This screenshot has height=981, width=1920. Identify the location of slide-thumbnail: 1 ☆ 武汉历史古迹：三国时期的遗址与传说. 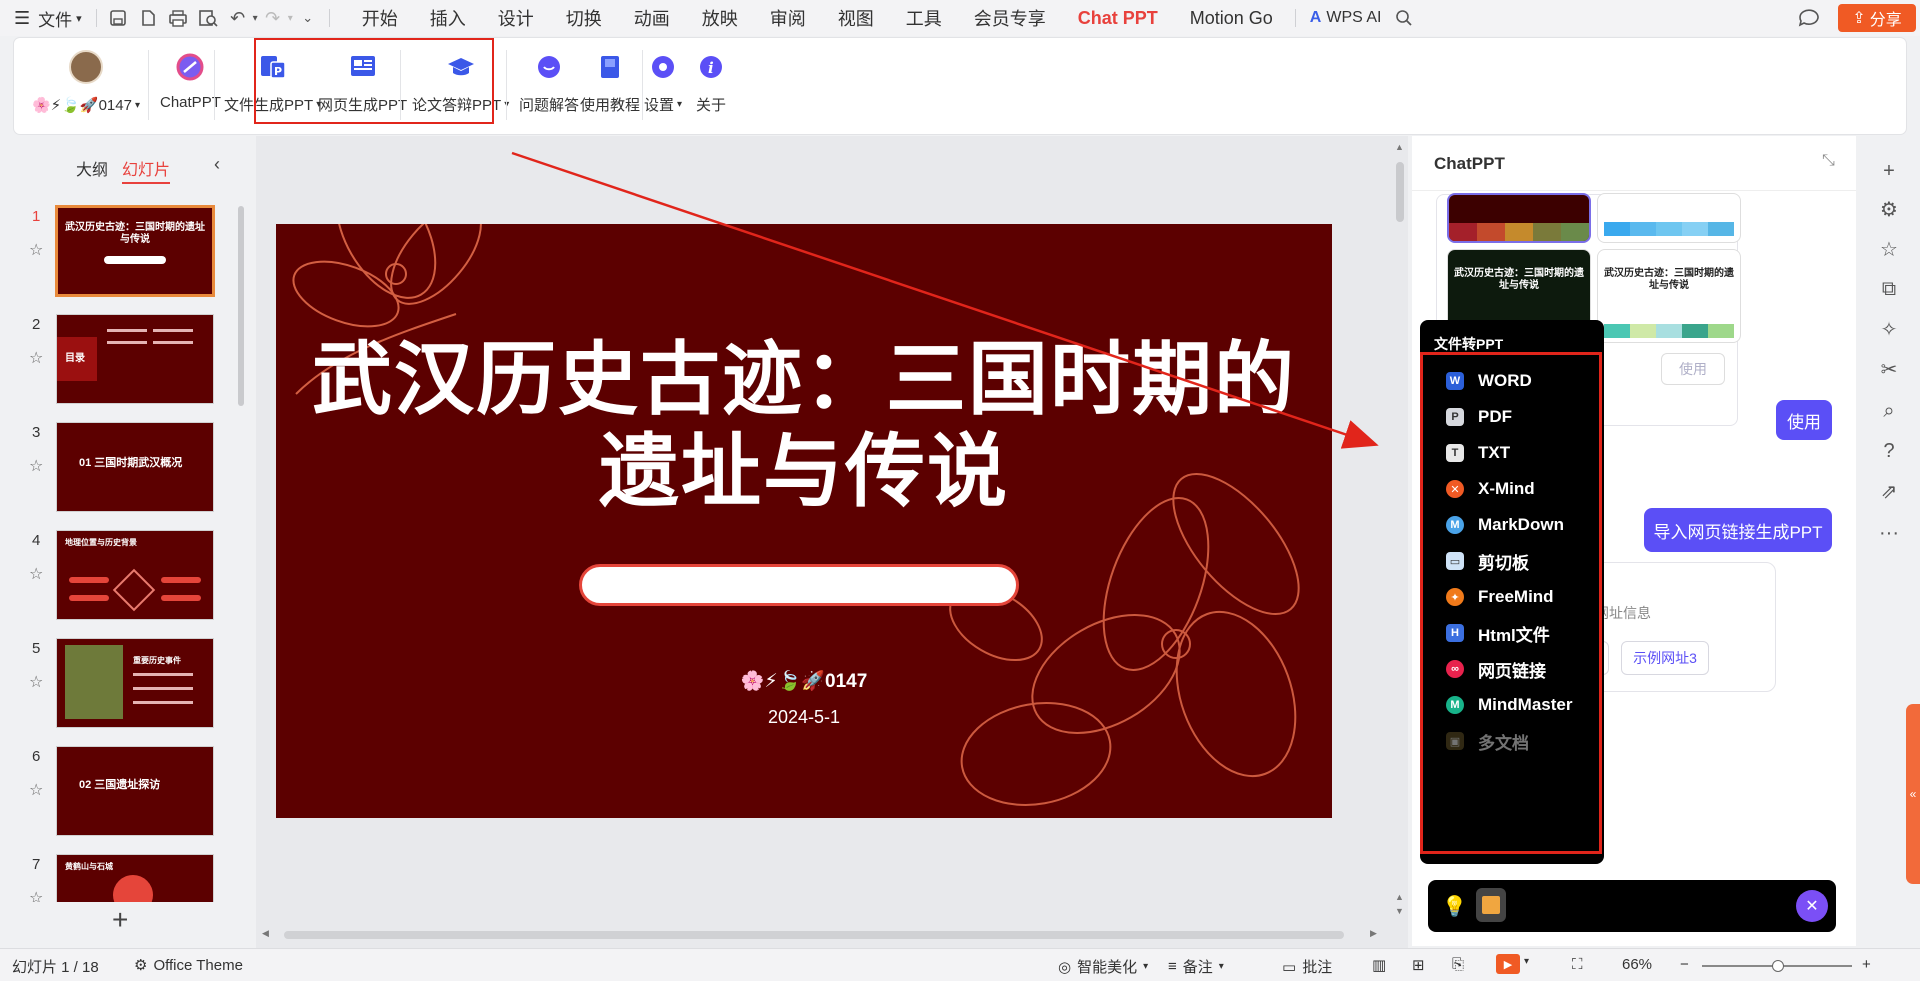
(120, 251).